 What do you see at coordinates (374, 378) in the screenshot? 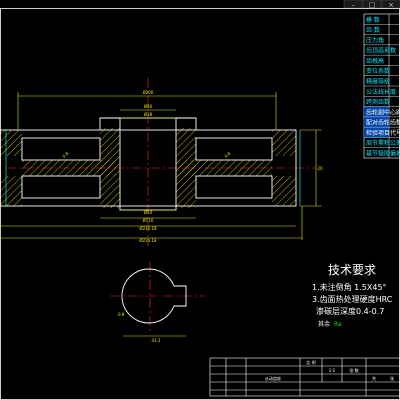
I see `tb-total-label: 共` at bounding box center [374, 378].